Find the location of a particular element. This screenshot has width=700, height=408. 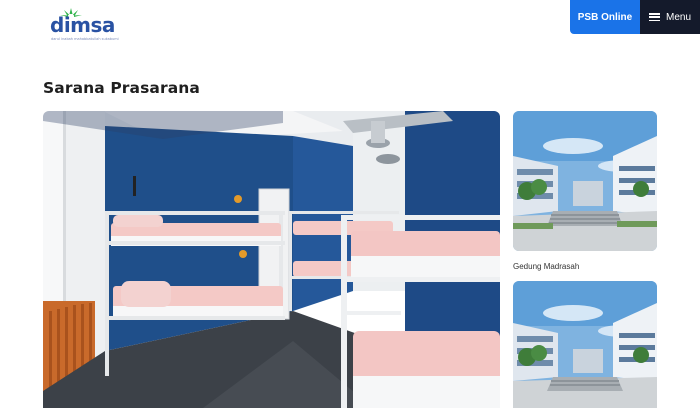

psb-online-label: PSB Online is located at coordinates (605, 17).